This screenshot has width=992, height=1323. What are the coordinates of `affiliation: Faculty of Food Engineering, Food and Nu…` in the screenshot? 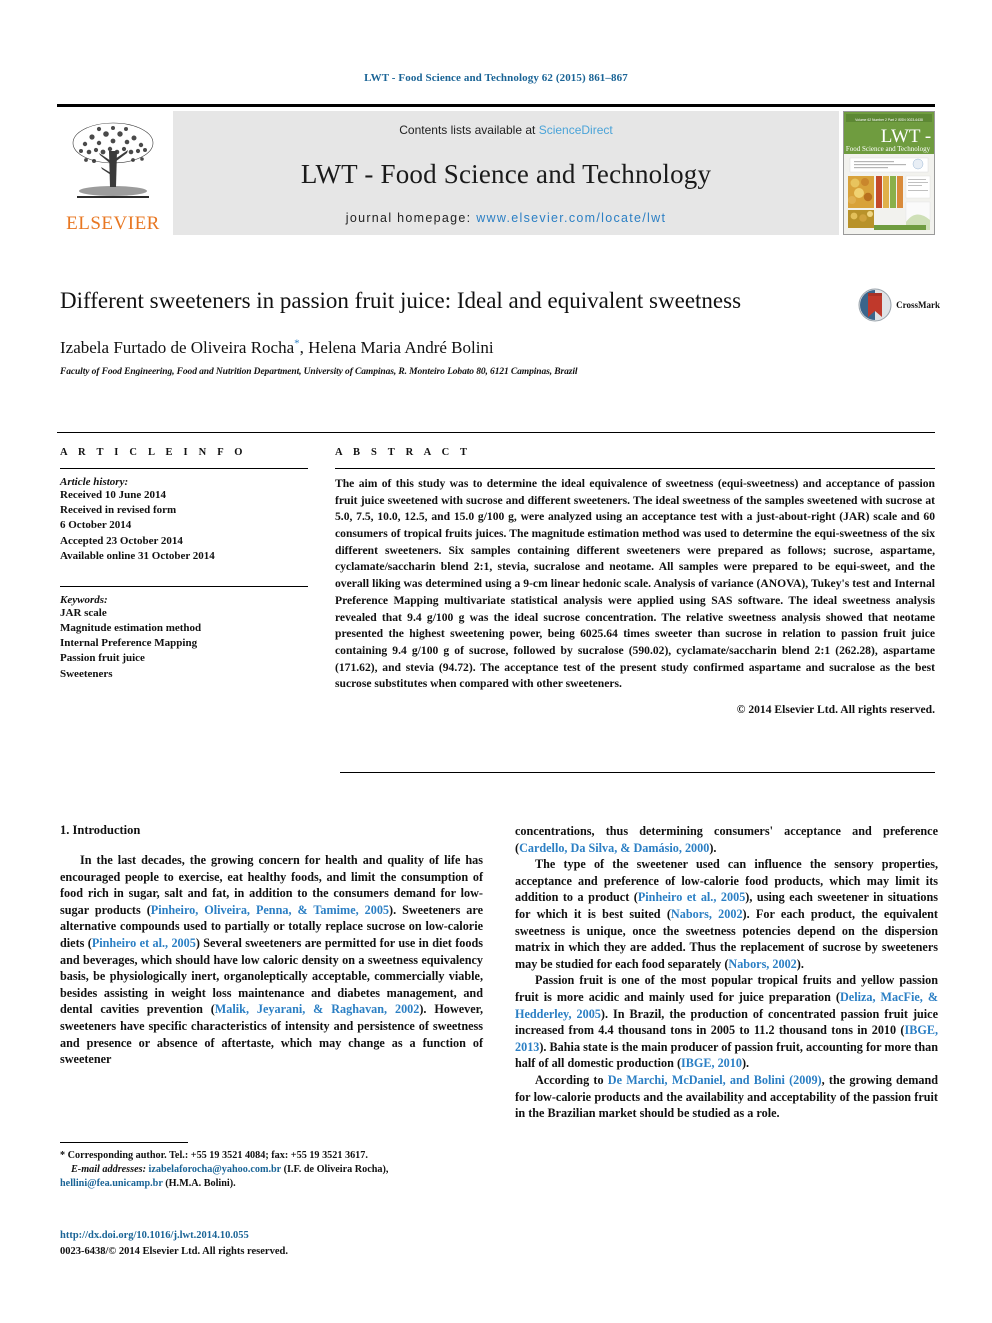 It's located at (319, 372).